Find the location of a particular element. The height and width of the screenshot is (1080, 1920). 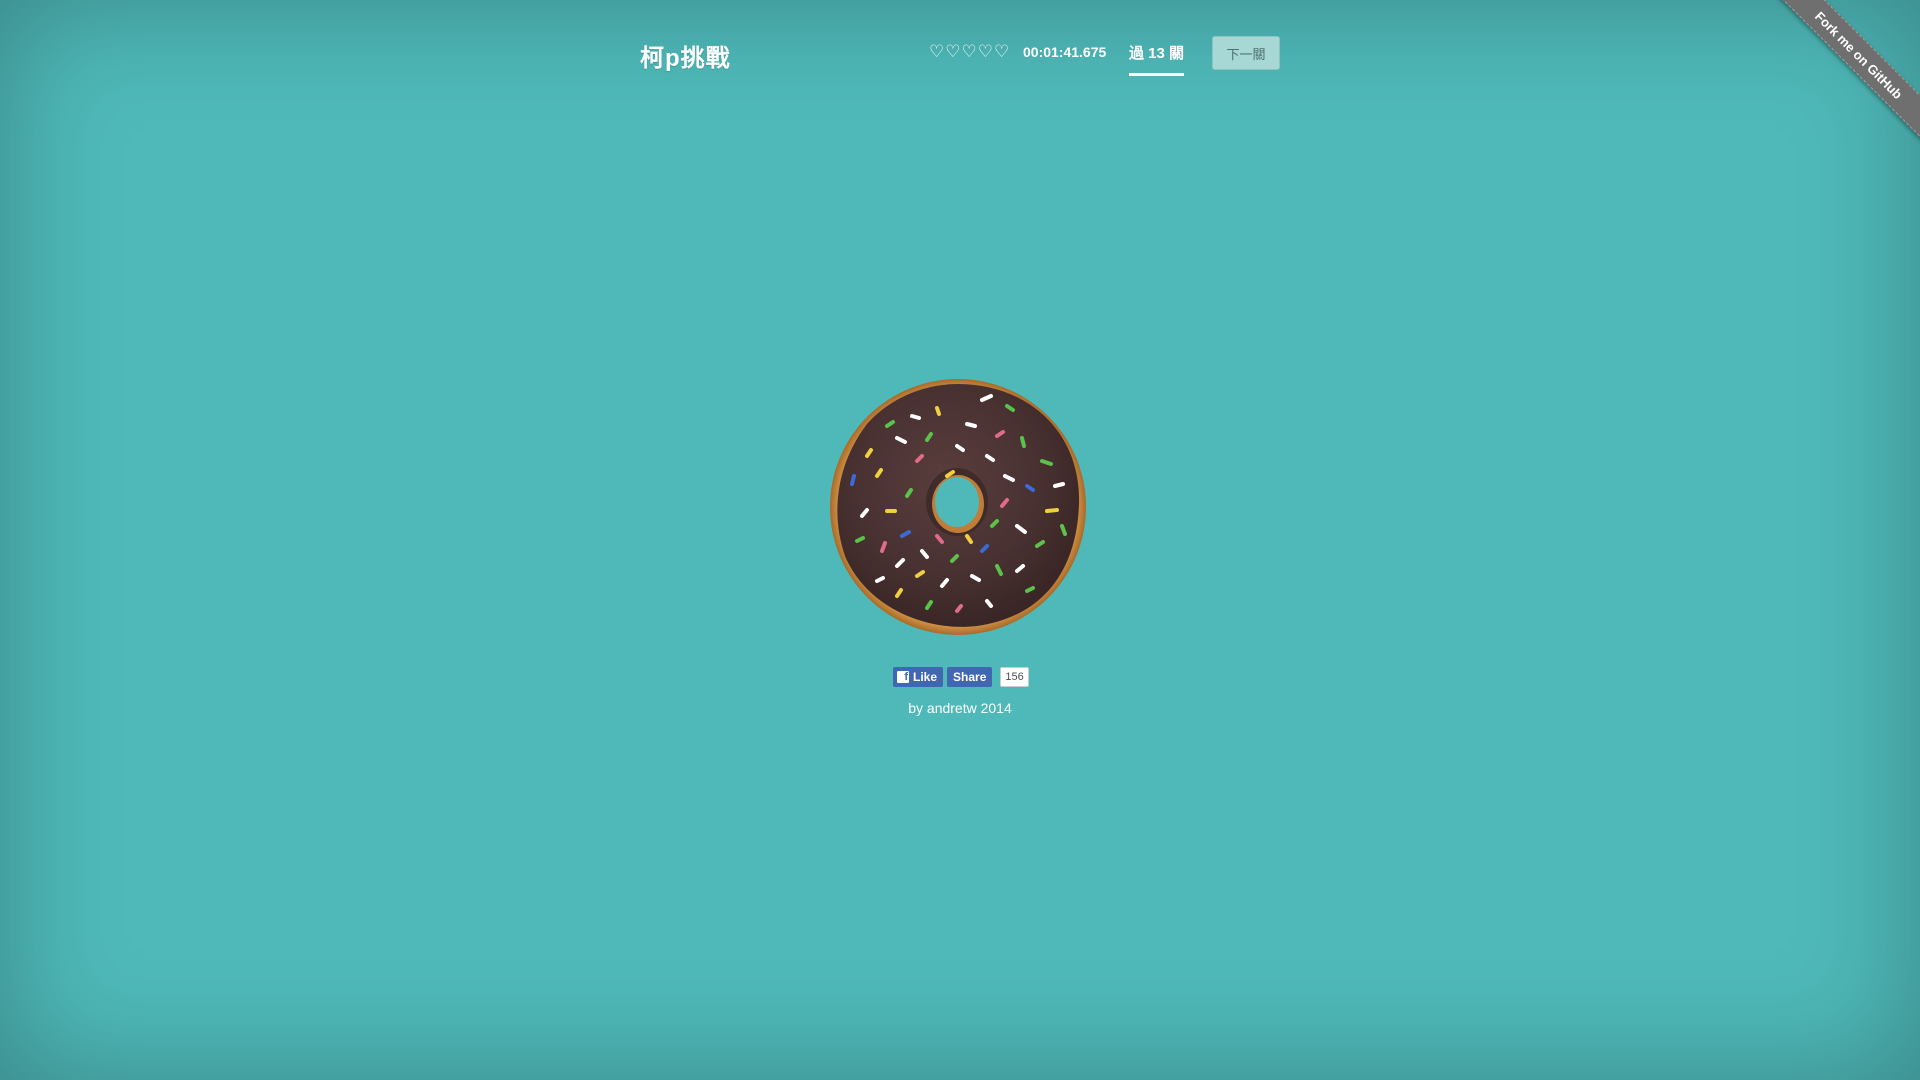

site-title: 柯p挑戰 is located at coordinates (685, 55).